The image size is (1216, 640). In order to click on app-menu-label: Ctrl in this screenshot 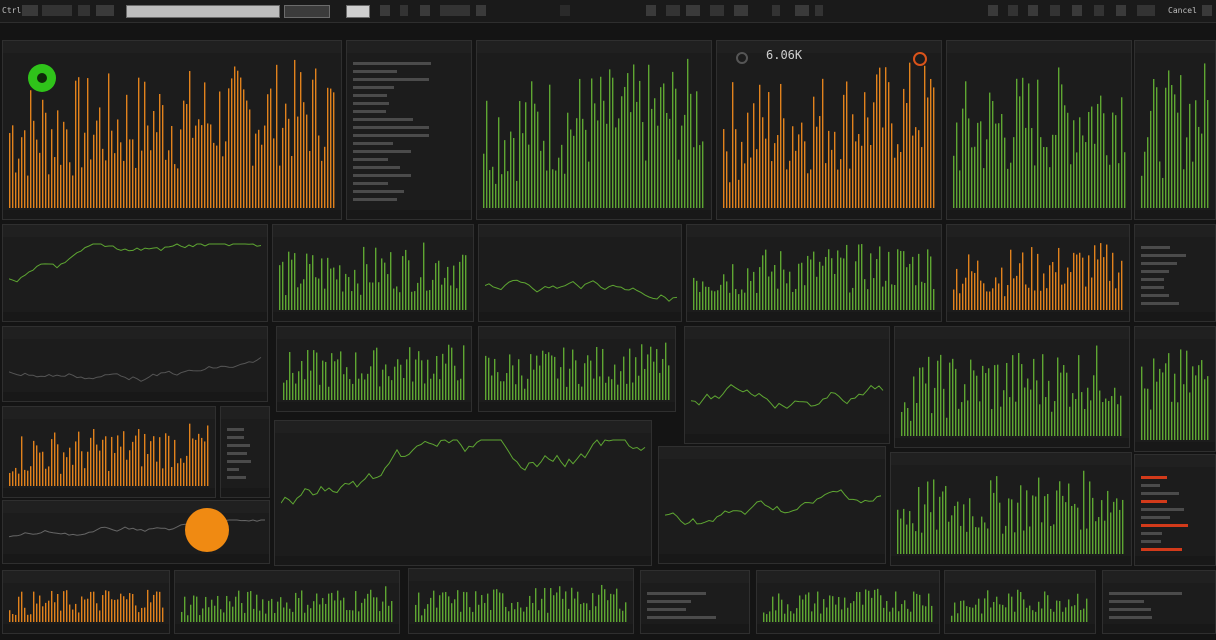, I will do `click(11, 10)`.